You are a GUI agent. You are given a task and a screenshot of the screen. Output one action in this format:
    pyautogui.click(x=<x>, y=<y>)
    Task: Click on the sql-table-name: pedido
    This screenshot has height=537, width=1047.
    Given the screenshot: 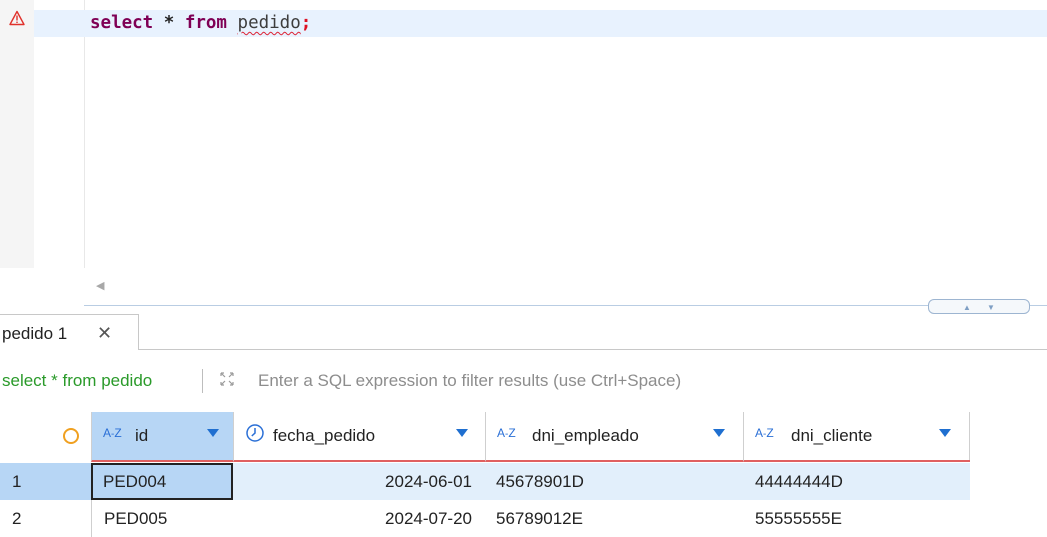 What is the action you would take?
    pyautogui.click(x=269, y=23)
    